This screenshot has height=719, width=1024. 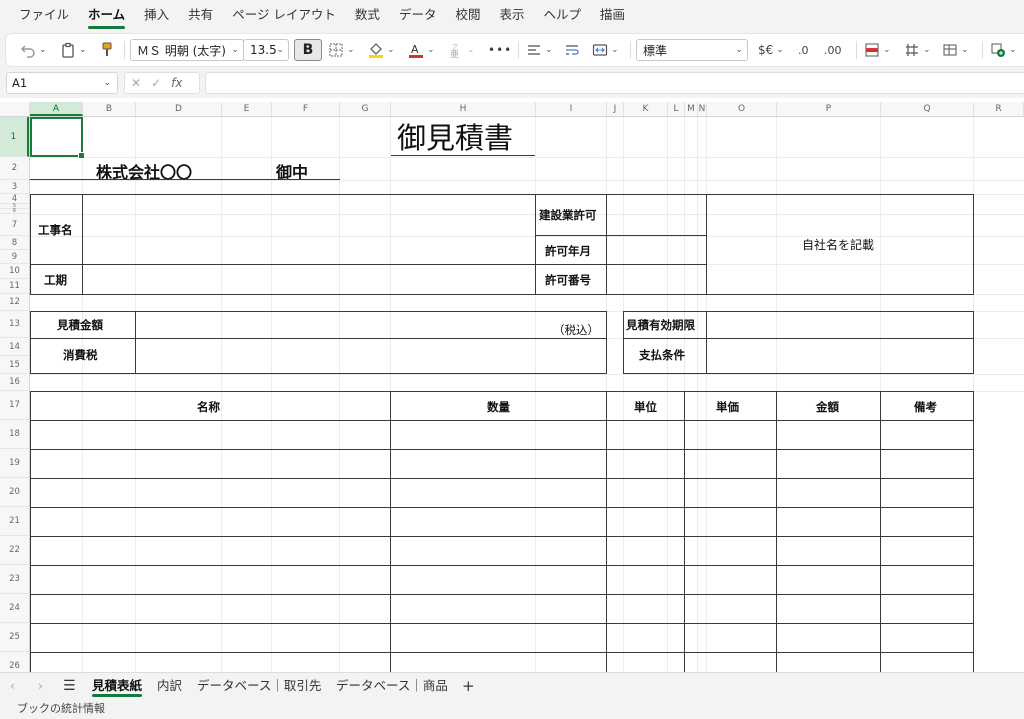 What do you see at coordinates (467, 16) in the screenshot?
I see `tab-review: 校閲` at bounding box center [467, 16].